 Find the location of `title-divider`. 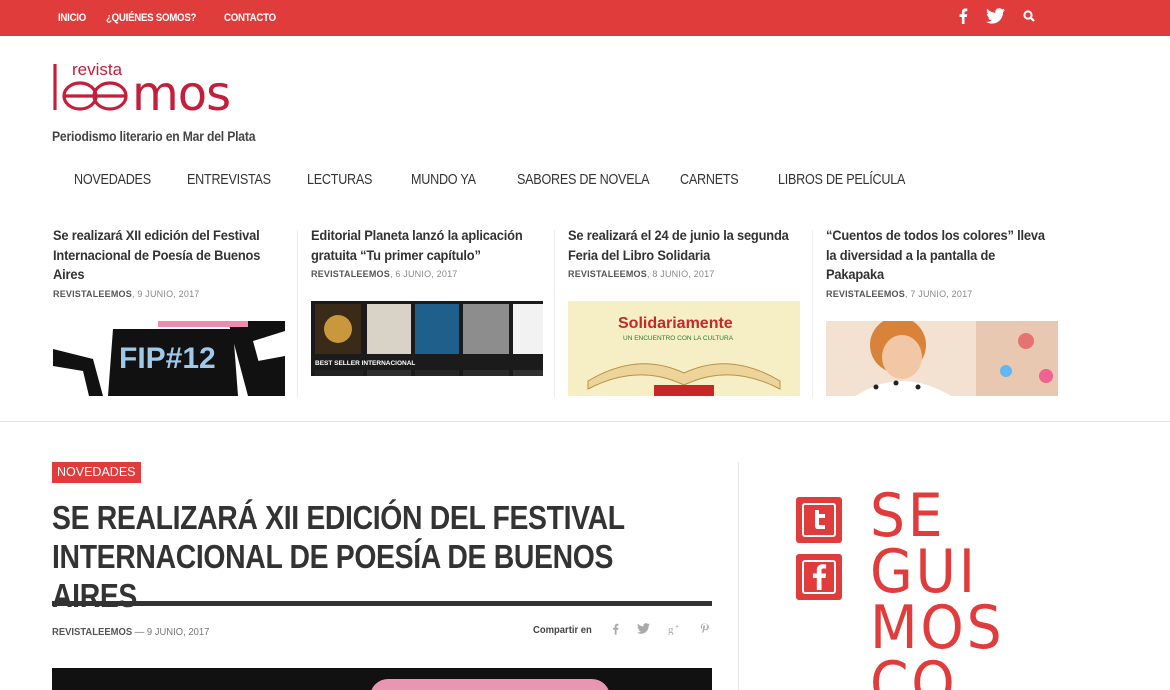

title-divider is located at coordinates (382, 603).